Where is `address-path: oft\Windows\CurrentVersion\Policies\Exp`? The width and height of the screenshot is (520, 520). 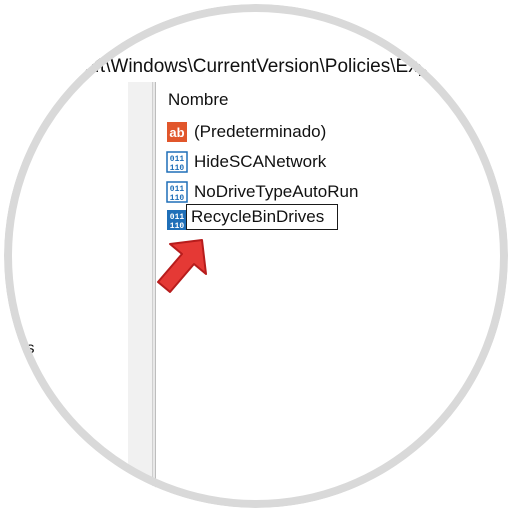
address-path: oft\Windows\CurrentVersion\Policies\Exp is located at coordinates (256, 66).